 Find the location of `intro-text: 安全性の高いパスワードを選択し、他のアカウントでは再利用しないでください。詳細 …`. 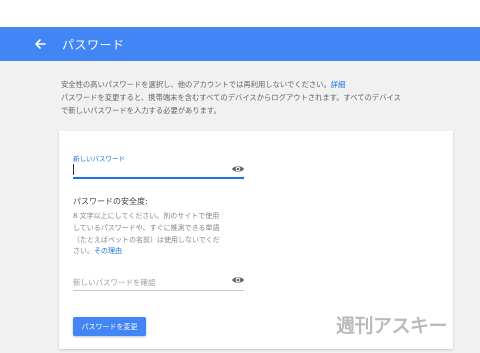

intro-text: 安全性の高いパスワードを選択し、他のアカウントでは再利用しないでください。詳細 … is located at coordinates (261, 97).